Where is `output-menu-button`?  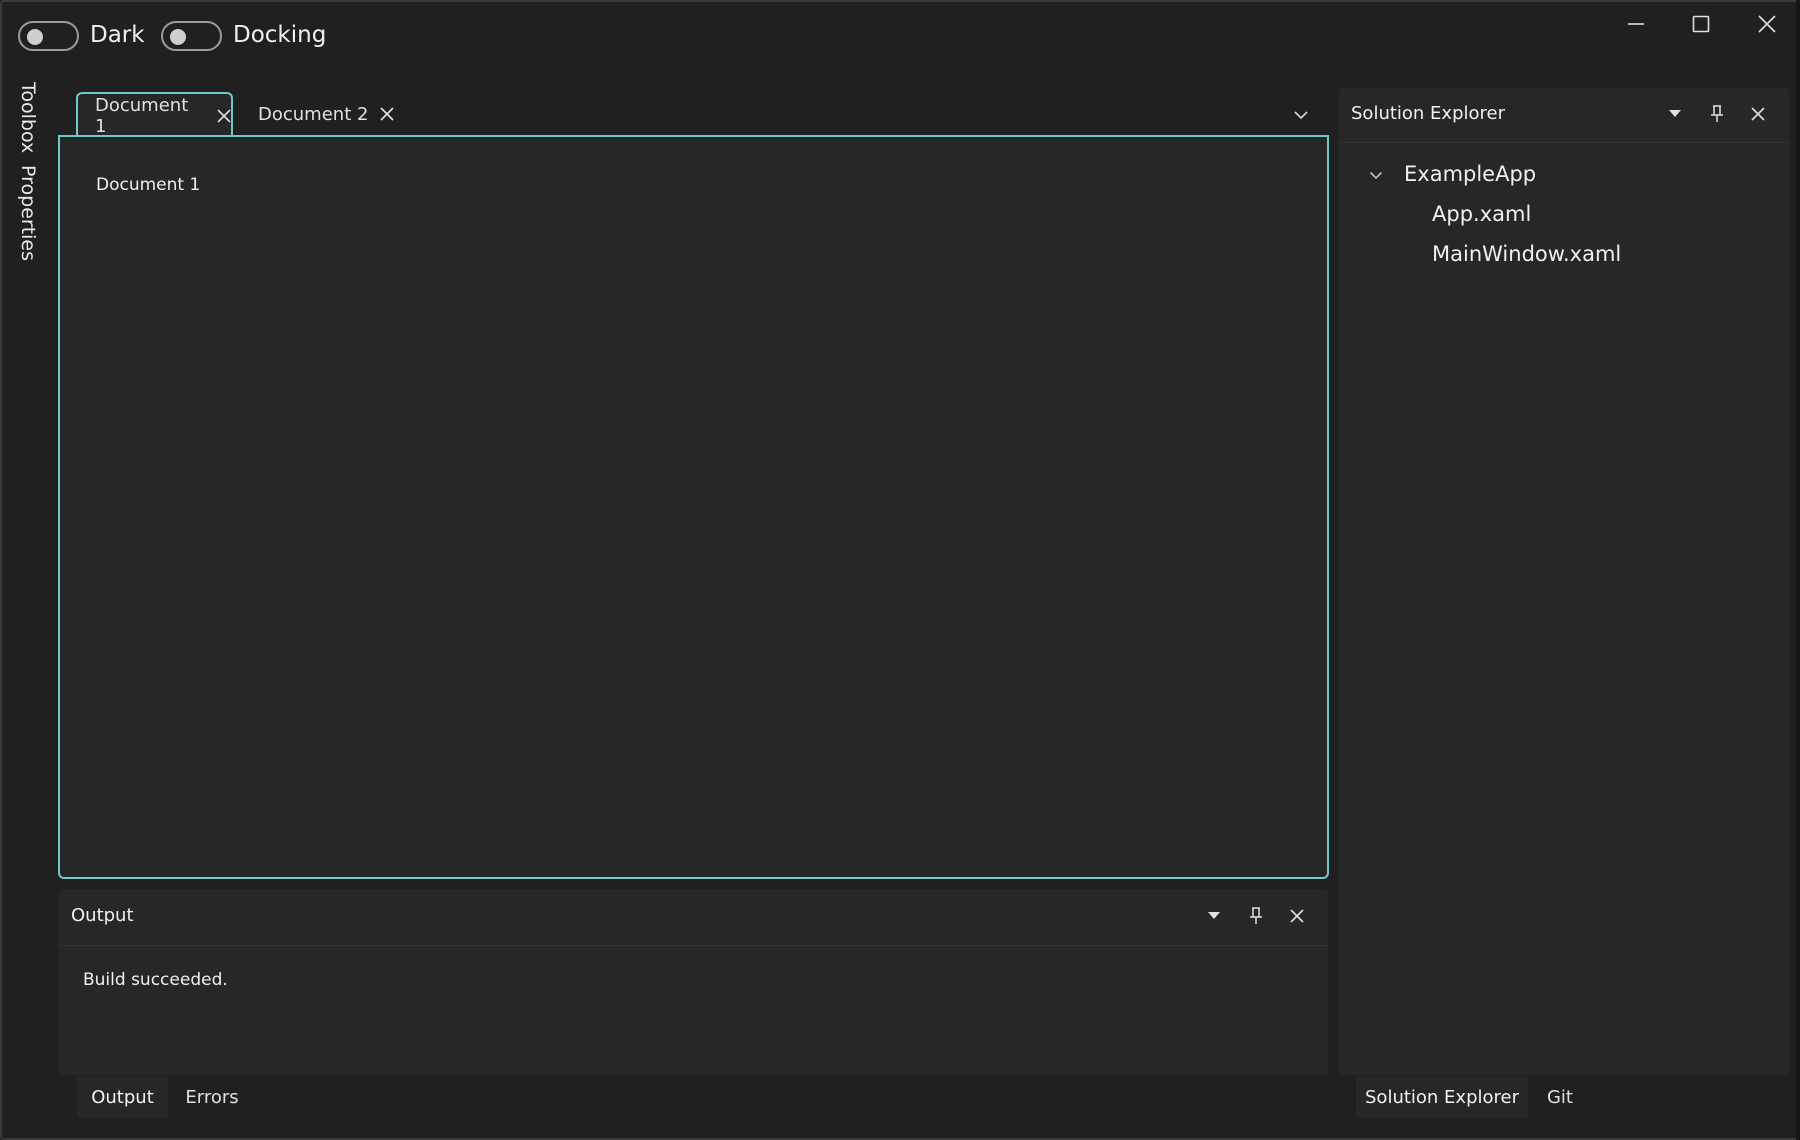 output-menu-button is located at coordinates (1214, 916).